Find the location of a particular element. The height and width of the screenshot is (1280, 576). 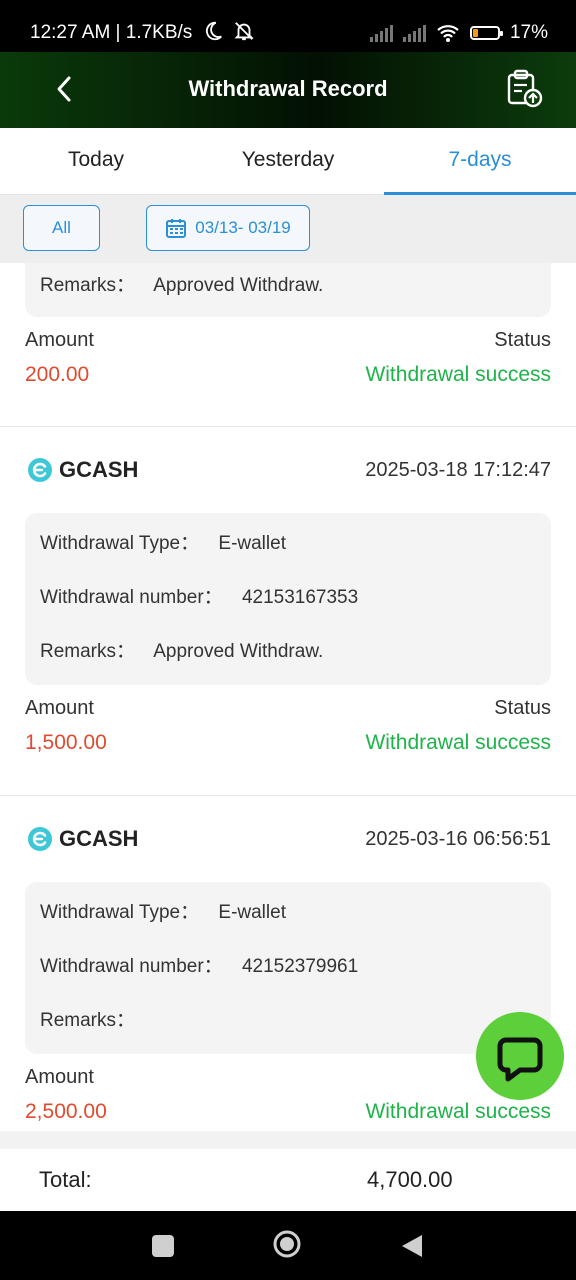

tab-today: Today is located at coordinates (96, 161).